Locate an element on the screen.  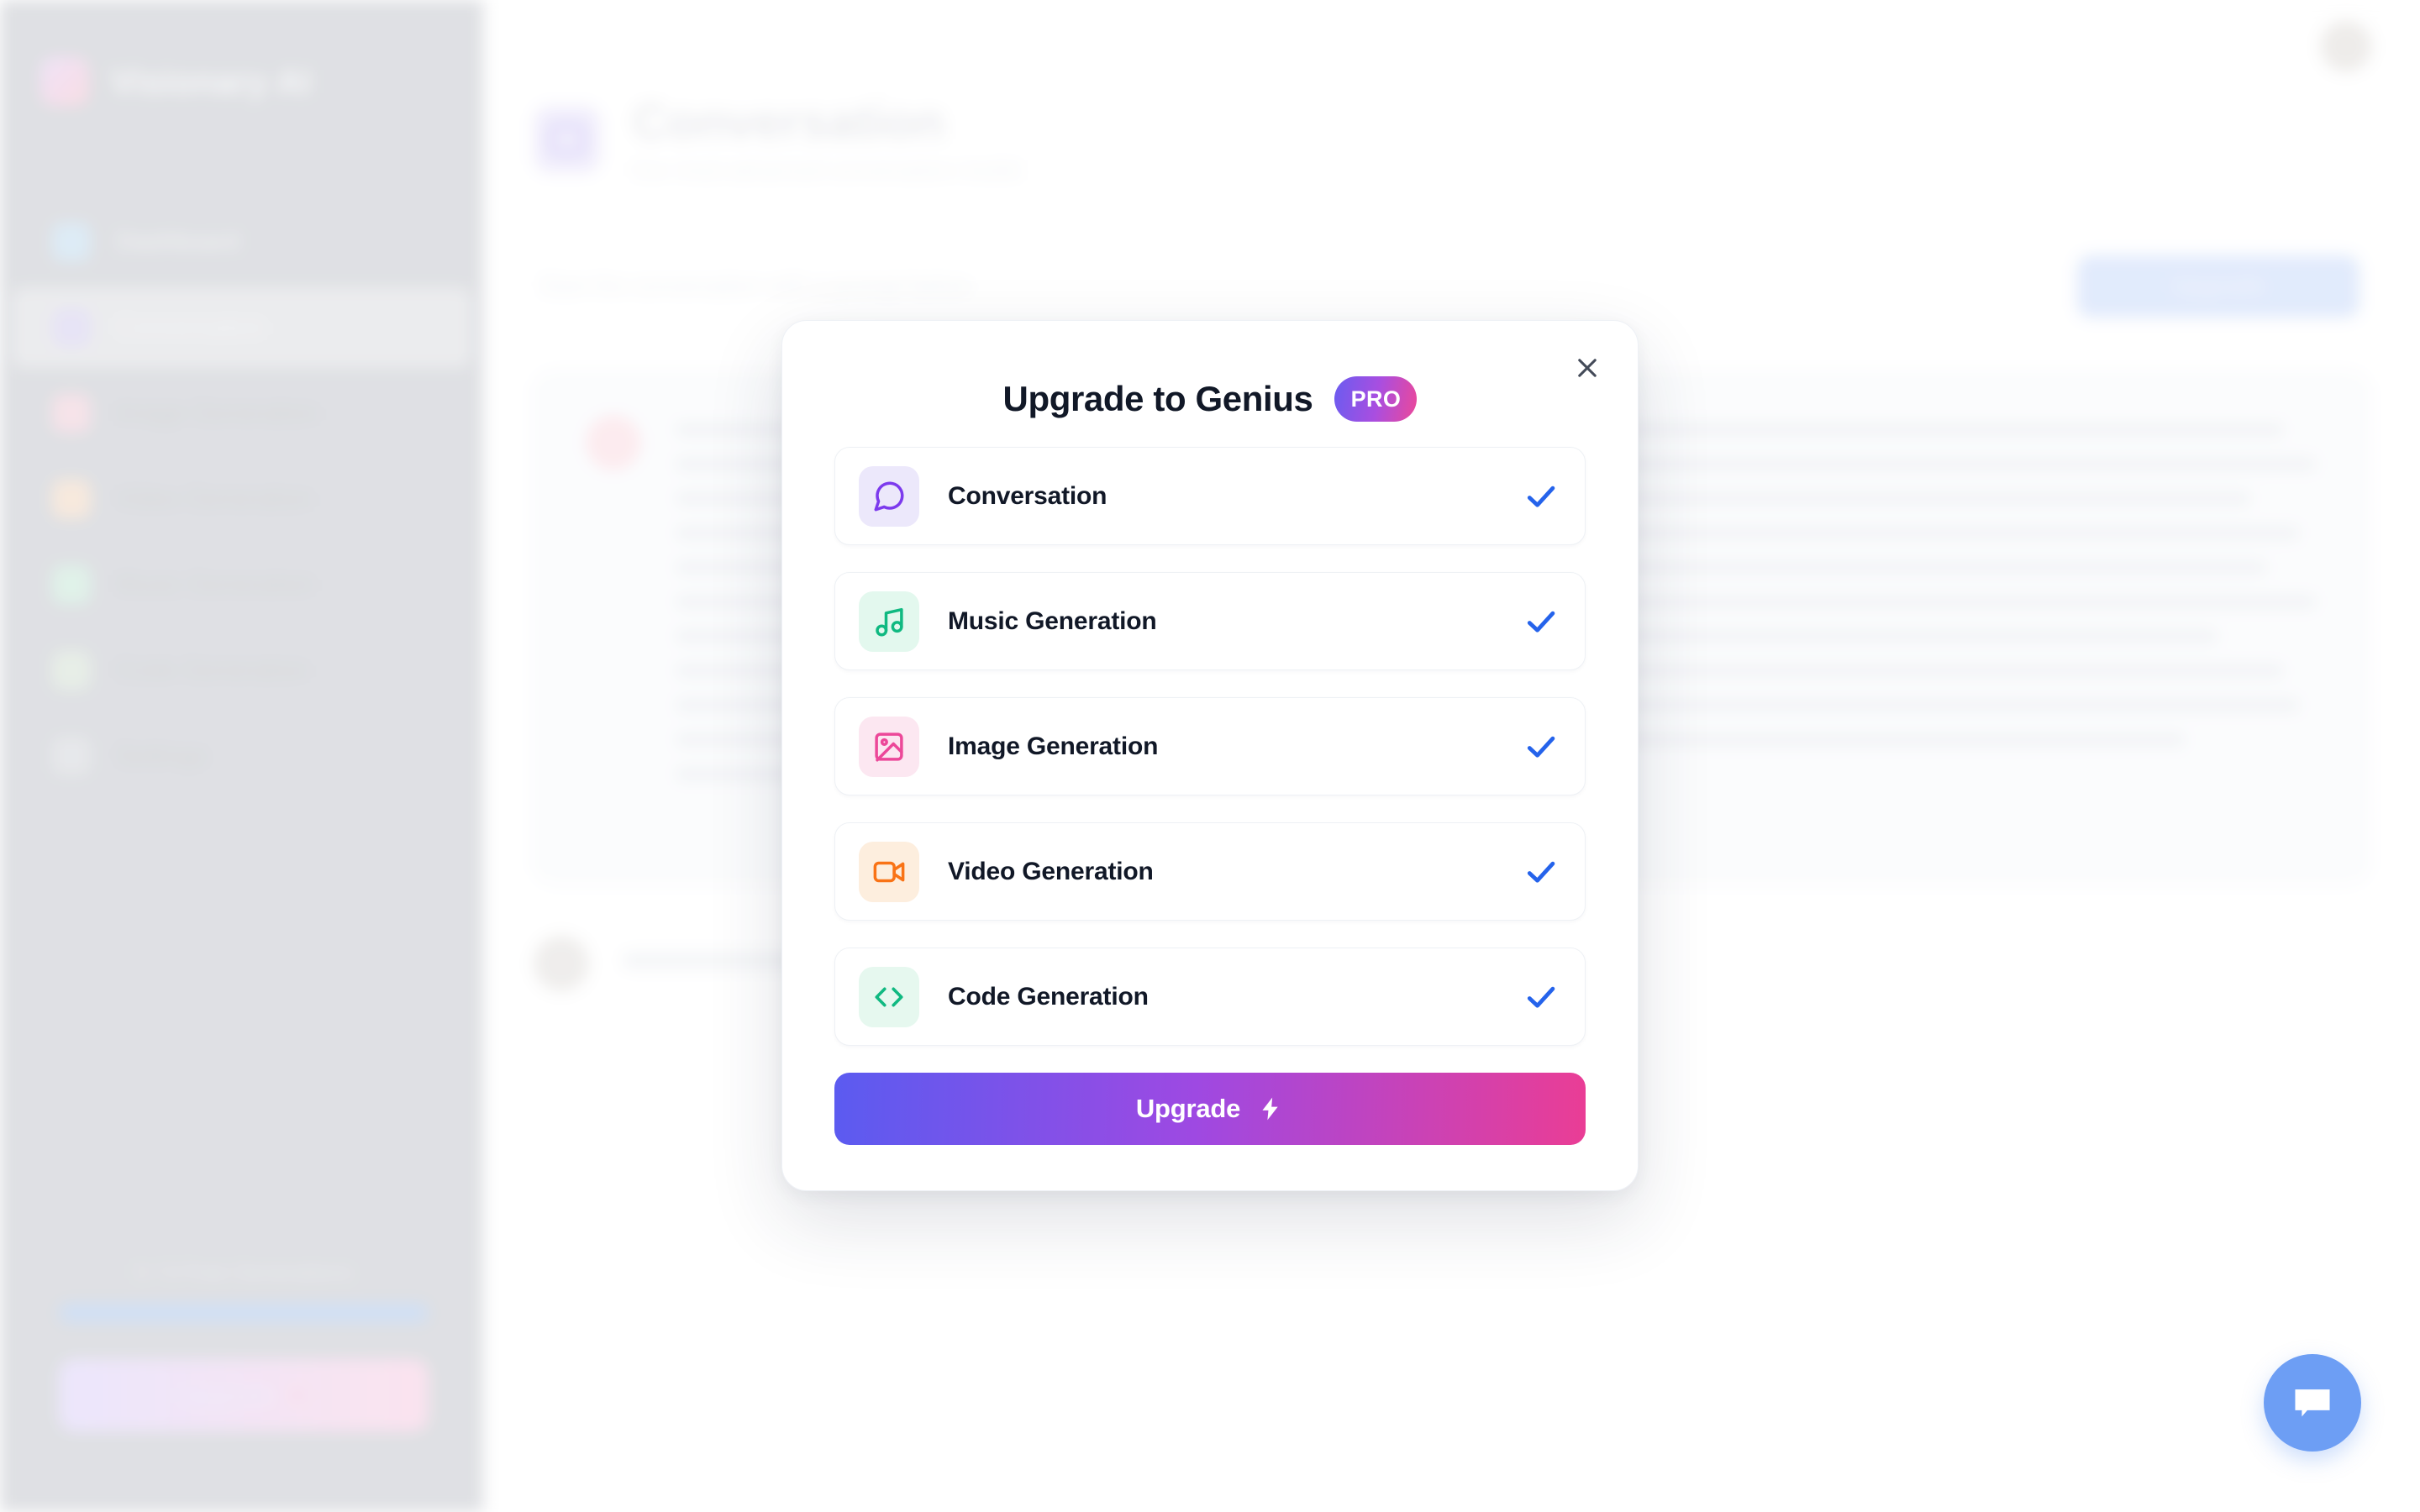
tool-row-conversation: Conversation is located at coordinates (1210, 496).